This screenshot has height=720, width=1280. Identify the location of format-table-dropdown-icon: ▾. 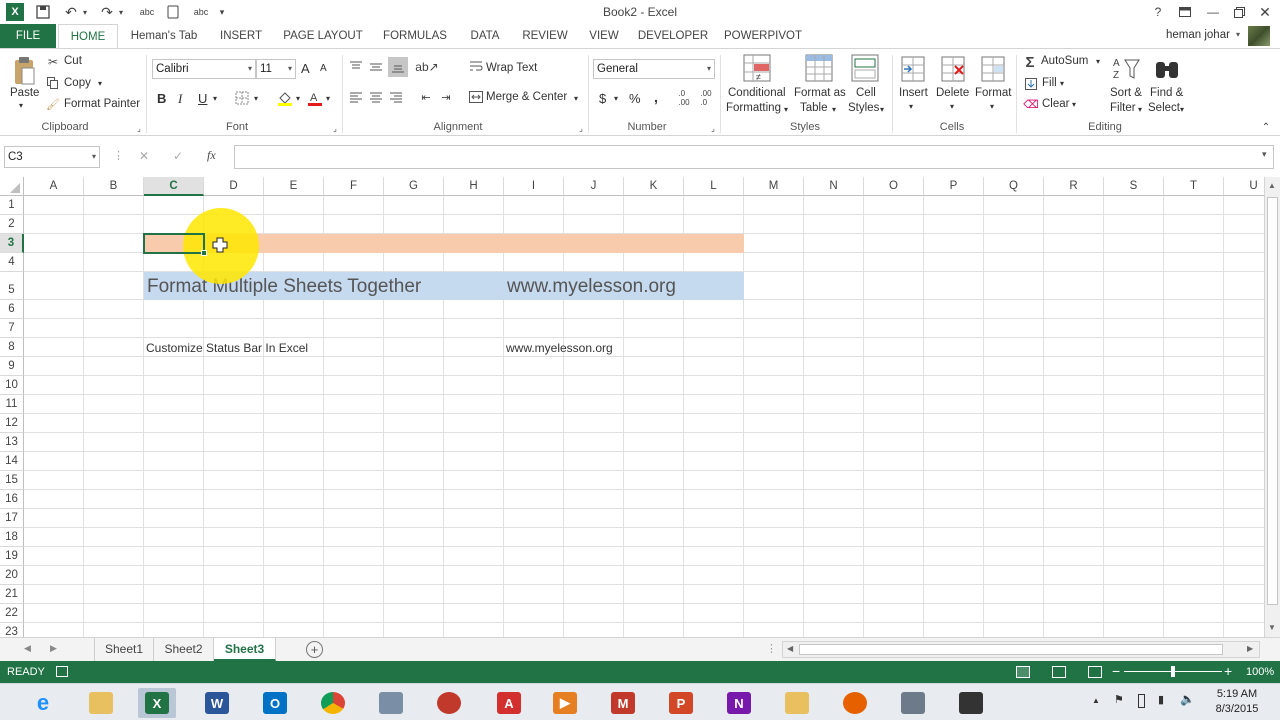
(834, 109).